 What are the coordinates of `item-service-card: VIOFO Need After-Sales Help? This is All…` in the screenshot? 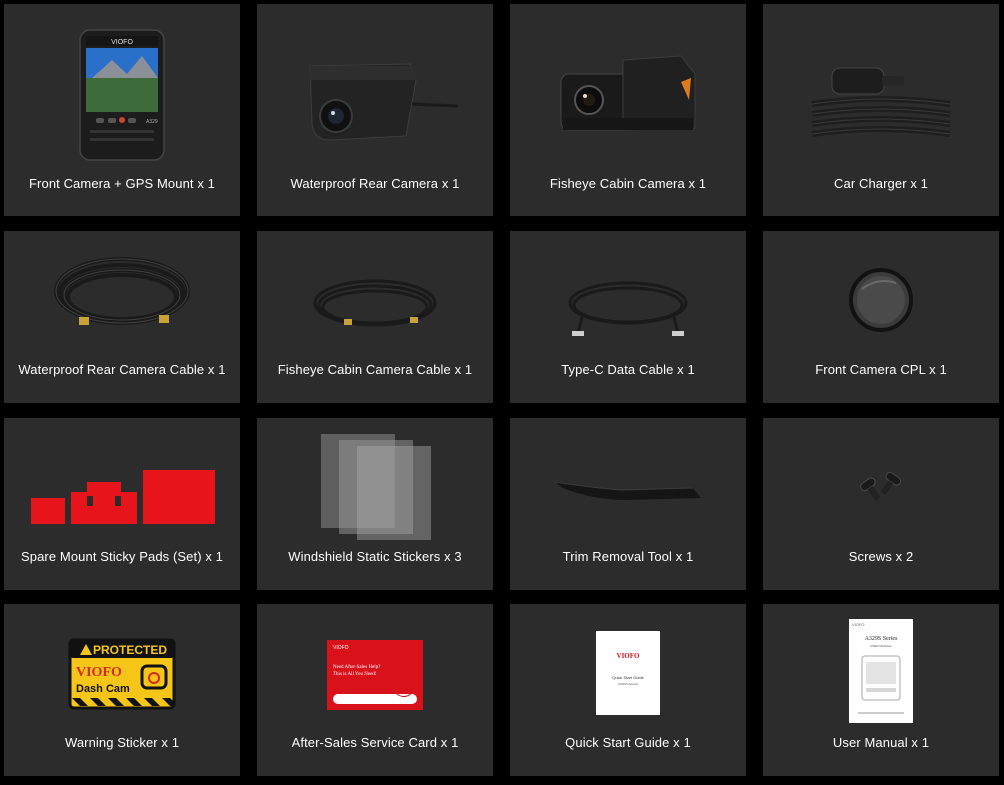 It's located at (375, 690).